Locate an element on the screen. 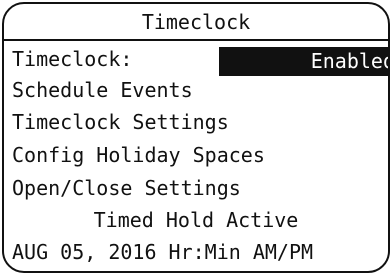 The height and width of the screenshot is (275, 392). menu-item-schedule-events: Schedule Events is located at coordinates (198, 90).